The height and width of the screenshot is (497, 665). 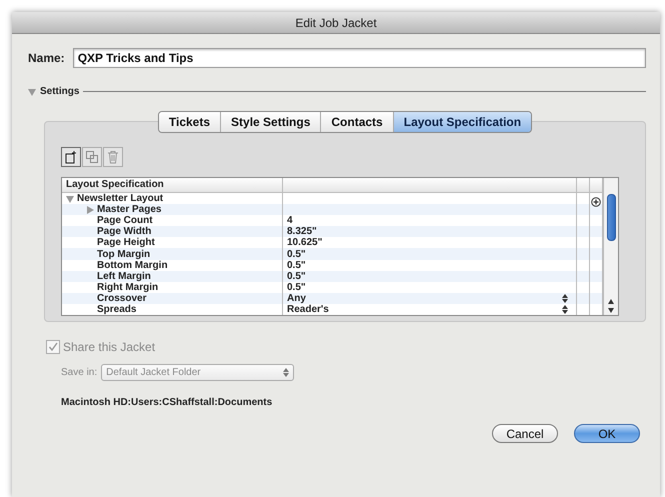 I want to click on trash-icon, so click(x=113, y=157).